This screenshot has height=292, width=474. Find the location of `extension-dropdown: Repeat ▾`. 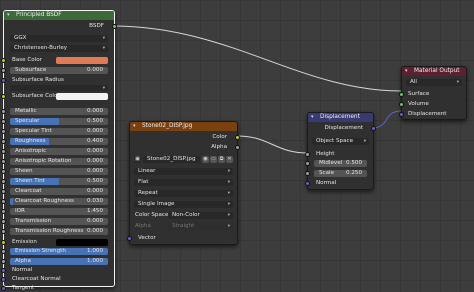

extension-dropdown: Repeat ▾ is located at coordinates (183, 193).